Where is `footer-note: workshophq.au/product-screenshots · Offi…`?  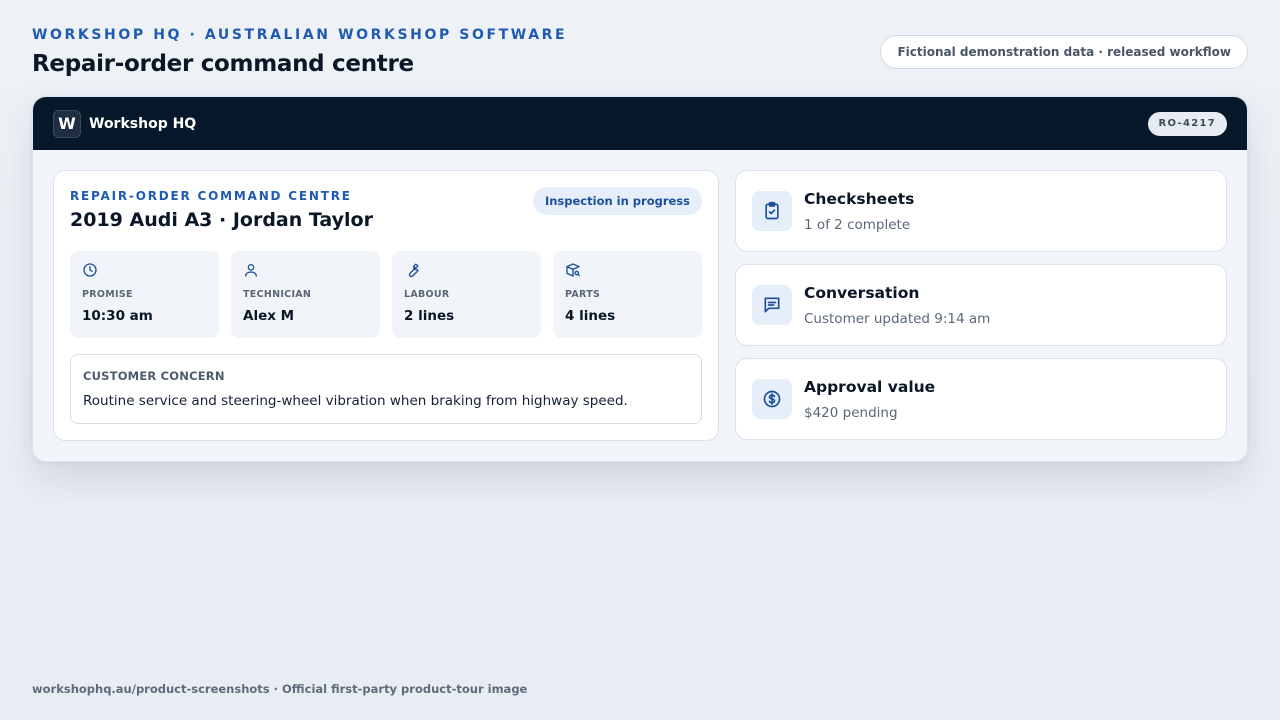 footer-note: workshophq.au/product-screenshots · Offi… is located at coordinates (280, 689).